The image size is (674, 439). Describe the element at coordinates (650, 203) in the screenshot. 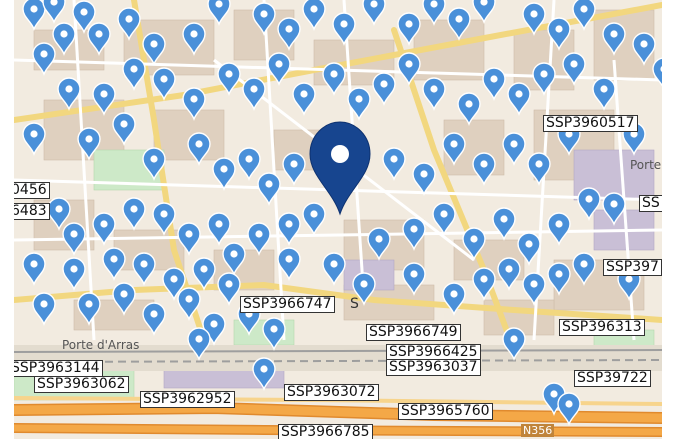

I see `station-label: SS` at that location.